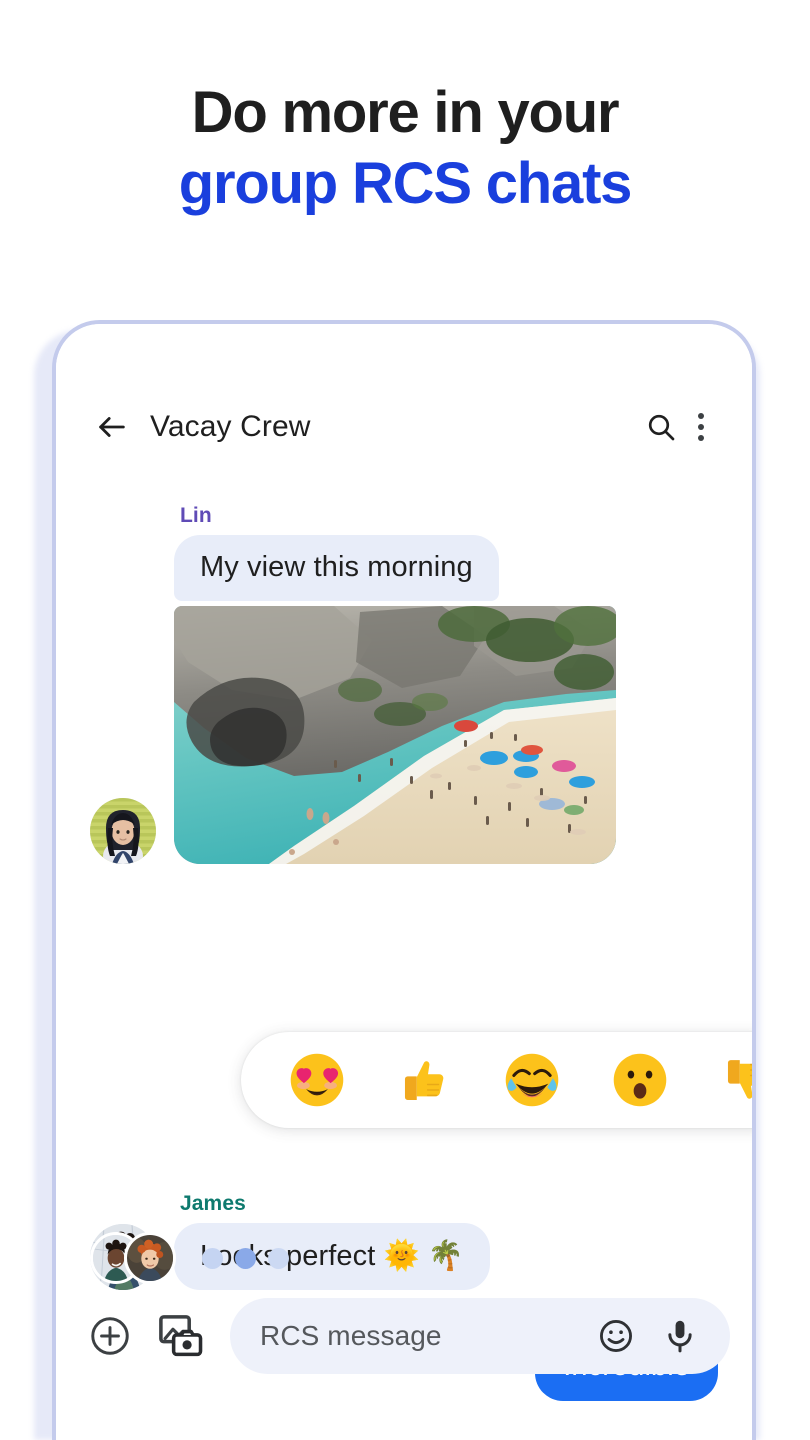 This screenshot has height=1440, width=810. I want to click on emoji-button, so click(616, 1336).